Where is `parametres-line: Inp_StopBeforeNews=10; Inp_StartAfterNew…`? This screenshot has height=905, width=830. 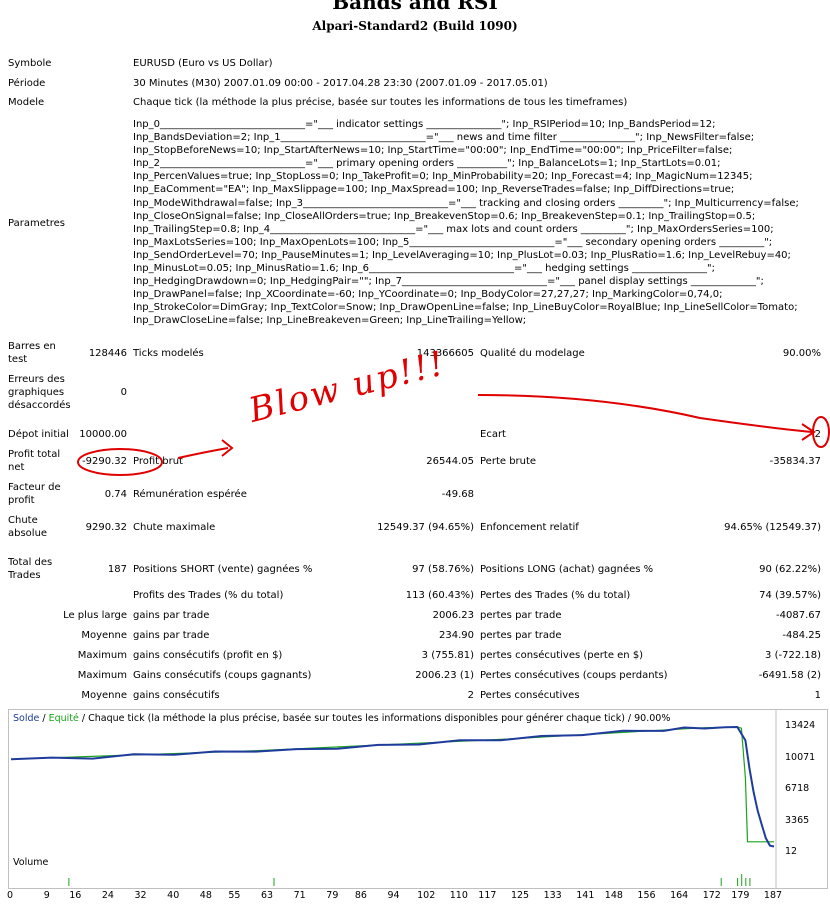
parametres-line: Inp_StopBeforeNews=10; Inp_StartAfterNew… is located at coordinates (433, 151).